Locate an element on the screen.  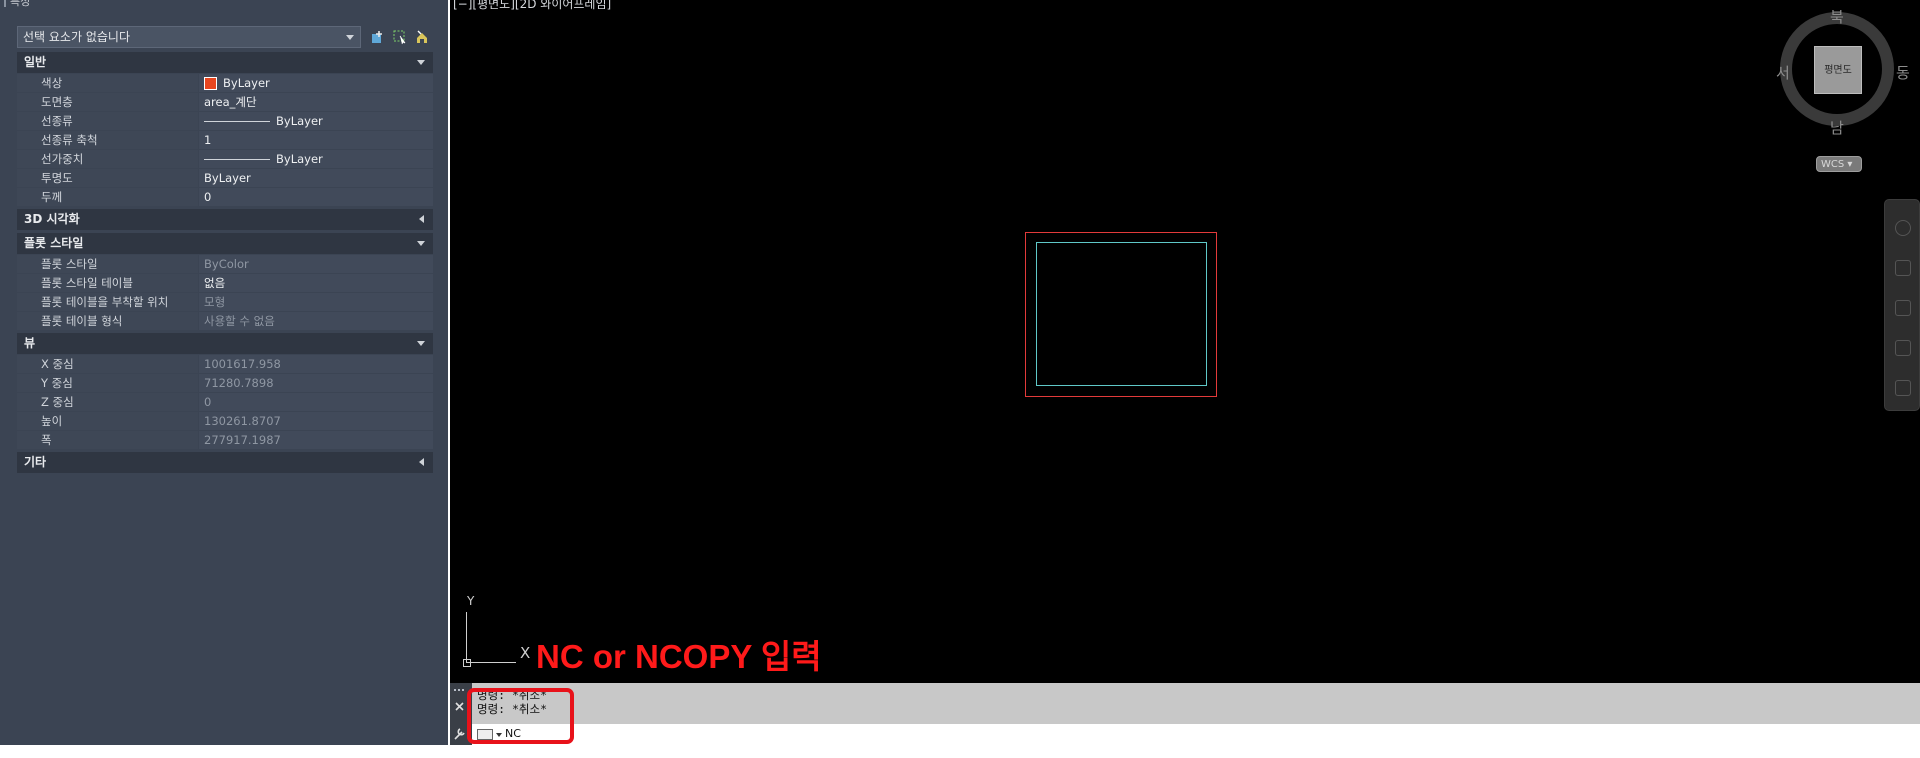
section-general: 일반 is located at coordinates (225, 62).